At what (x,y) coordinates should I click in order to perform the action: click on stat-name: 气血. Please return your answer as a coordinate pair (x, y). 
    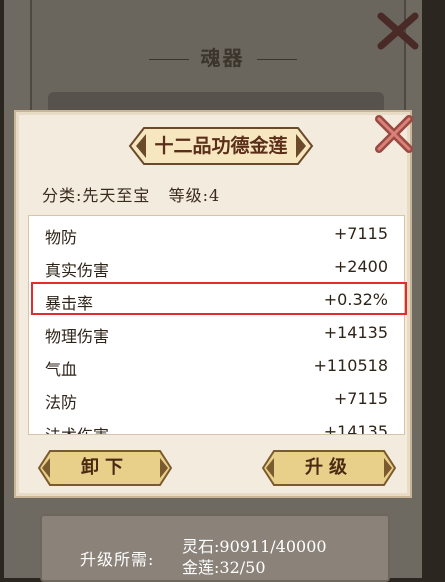
    Looking at the image, I should click on (61, 369).